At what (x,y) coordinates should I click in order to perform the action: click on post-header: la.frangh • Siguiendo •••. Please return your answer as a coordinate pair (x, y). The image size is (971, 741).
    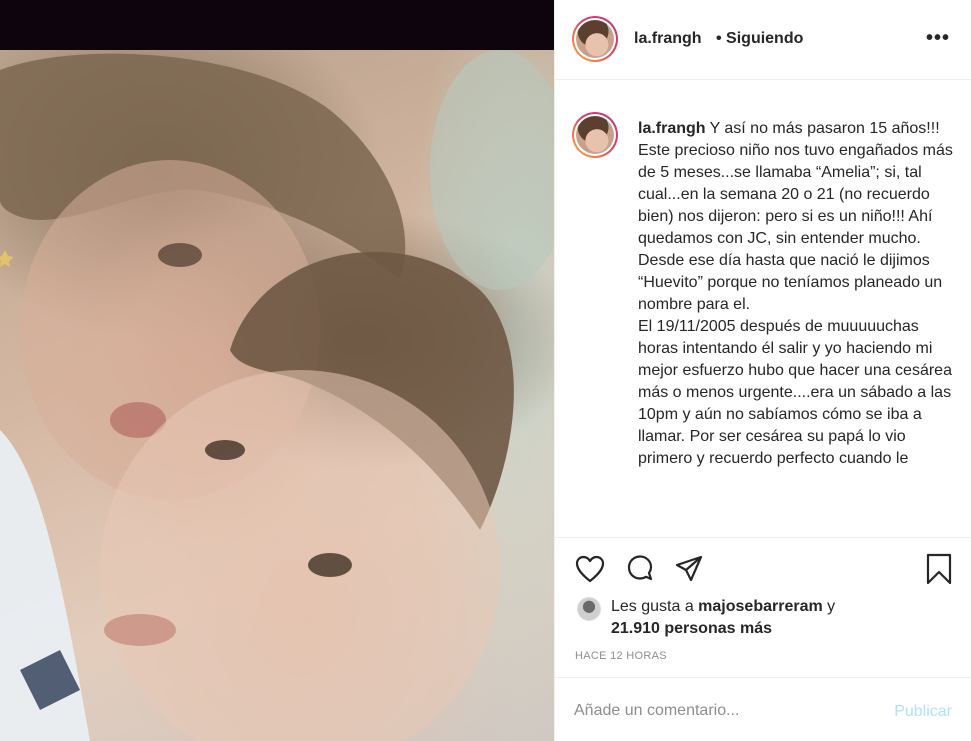
    Looking at the image, I should click on (763, 40).